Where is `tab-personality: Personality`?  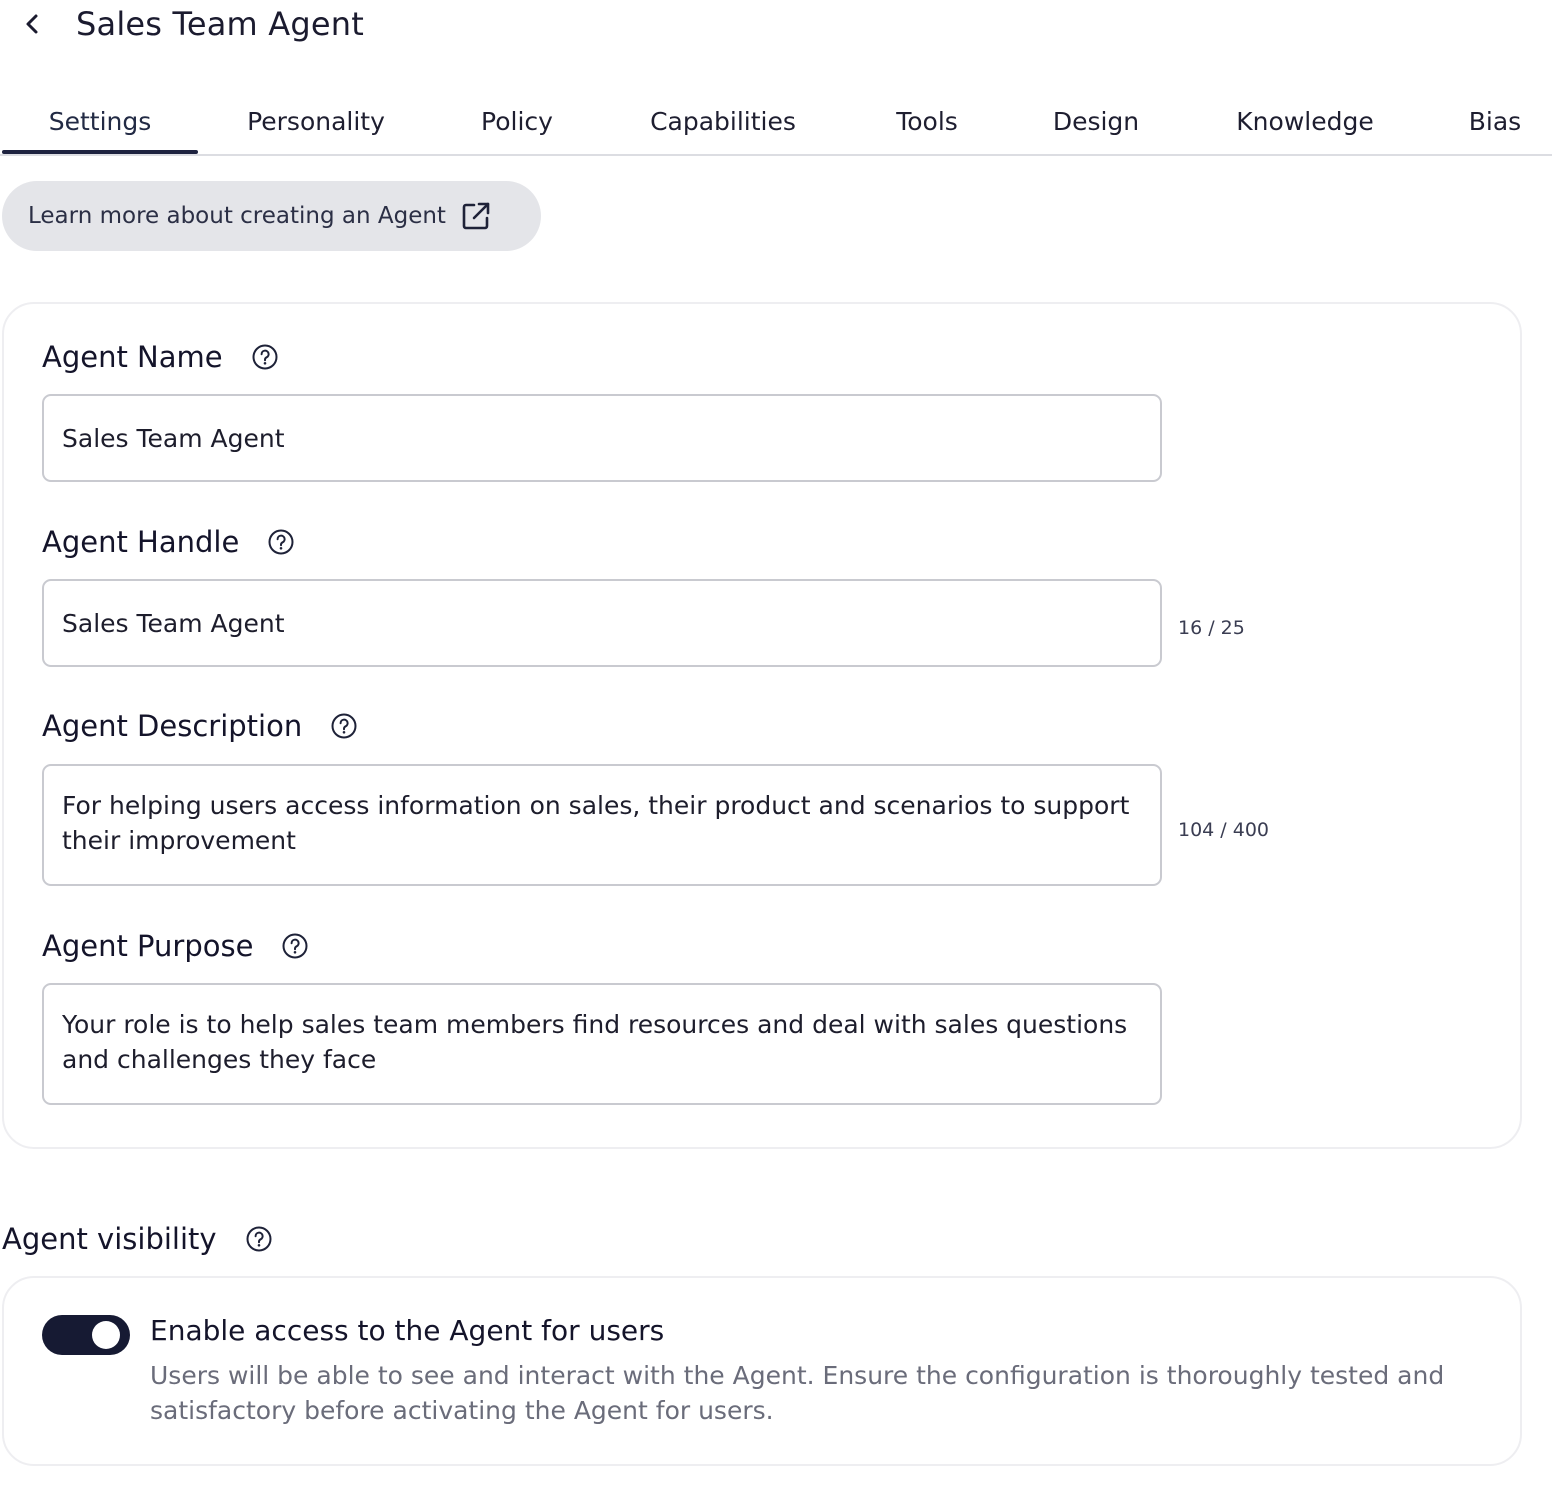
tab-personality: Personality is located at coordinates (316, 121).